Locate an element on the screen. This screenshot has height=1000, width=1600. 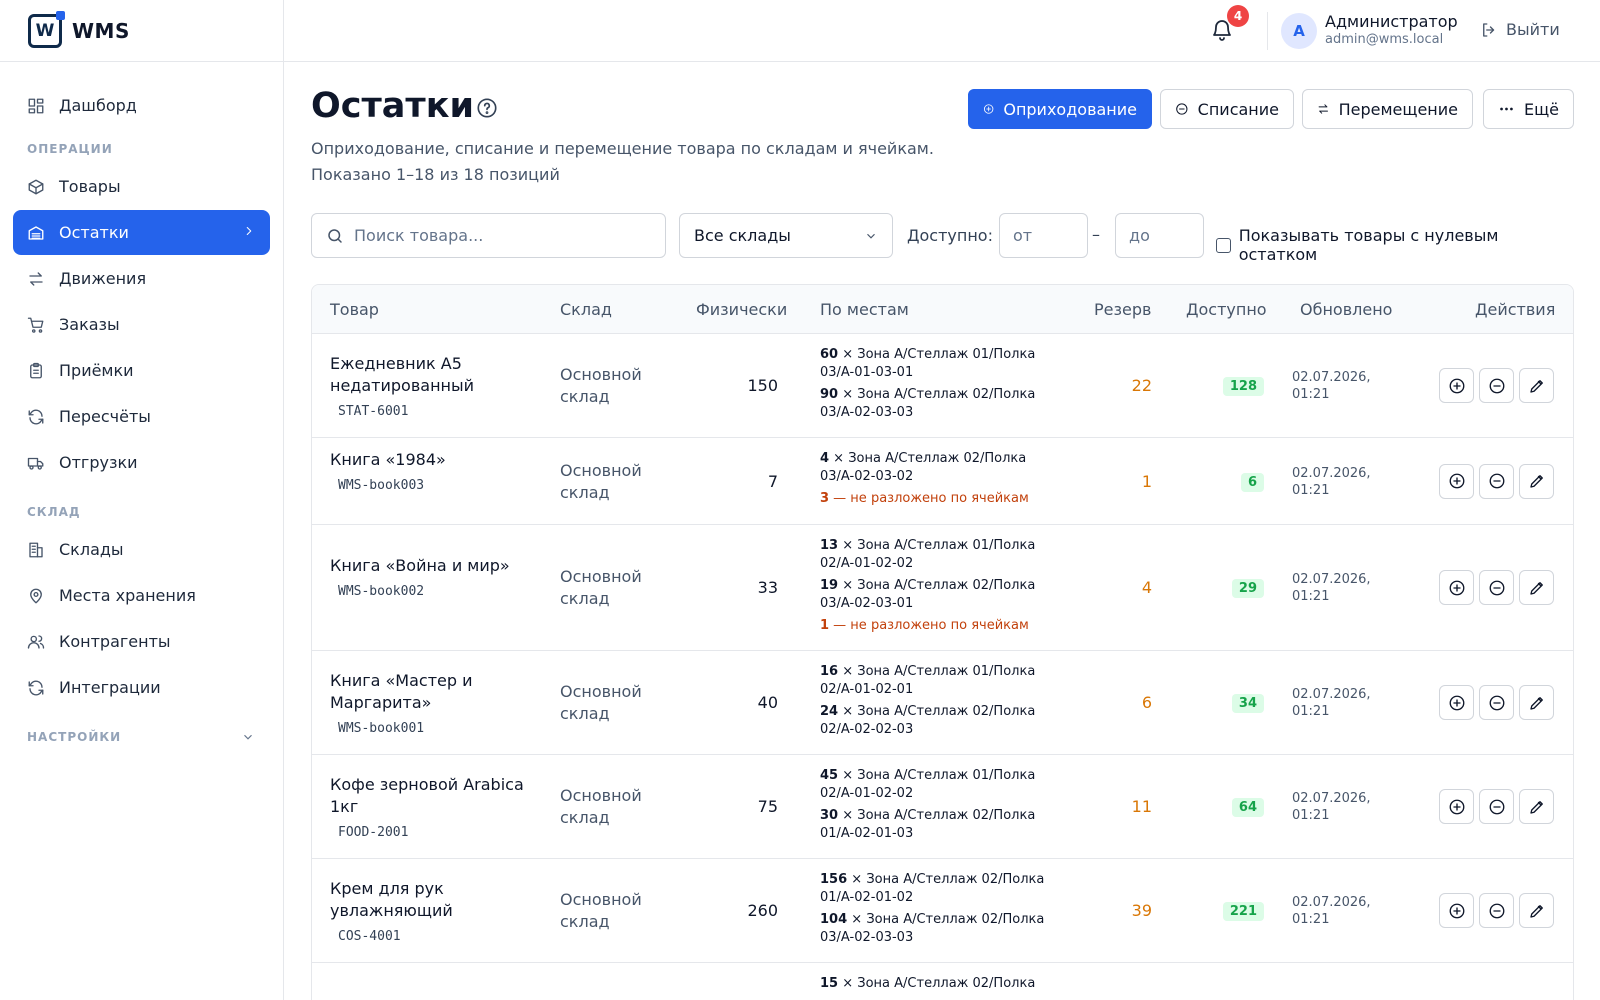
product-name: Книга «1984» WMS-book003 is located at coordinates (430, 473).